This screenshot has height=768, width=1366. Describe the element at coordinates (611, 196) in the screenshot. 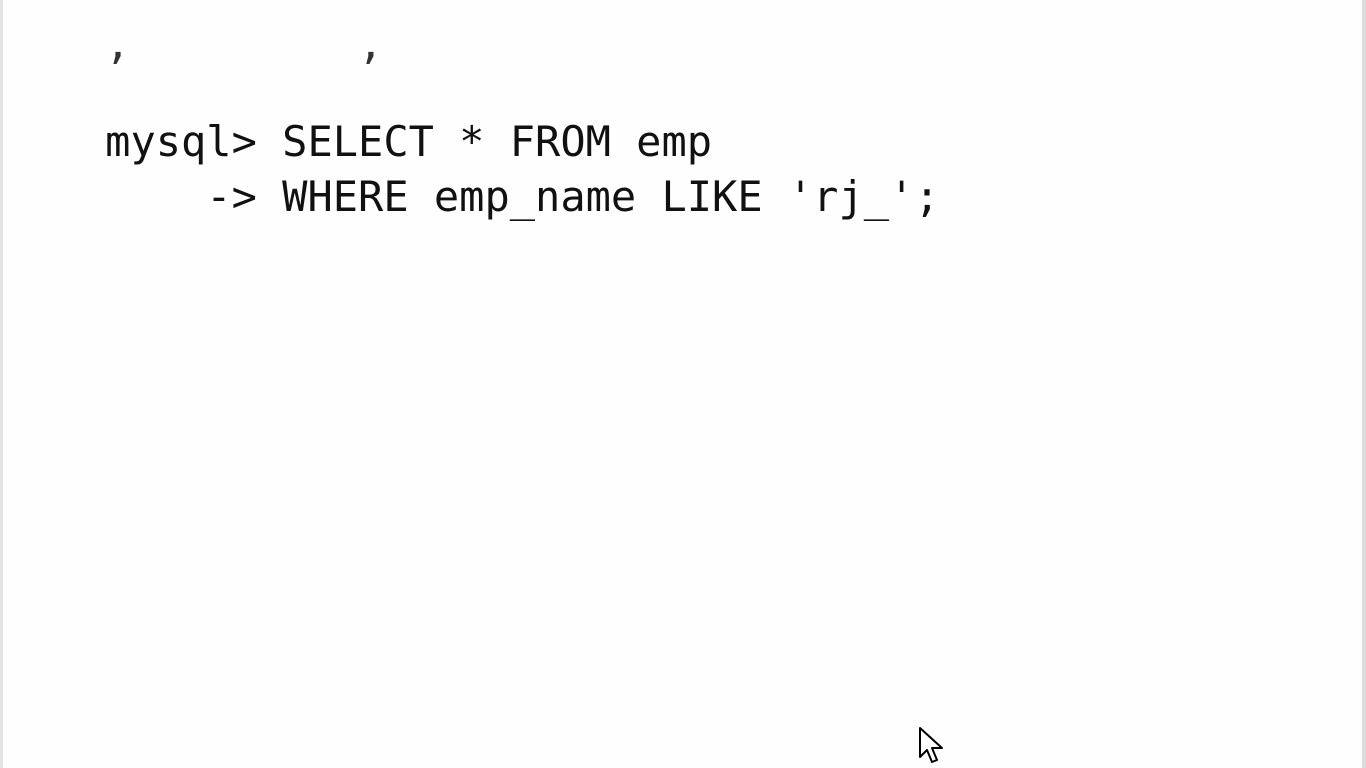

I see `sql-command-text: WHERE emp_name LIKE 'rj_';` at that location.